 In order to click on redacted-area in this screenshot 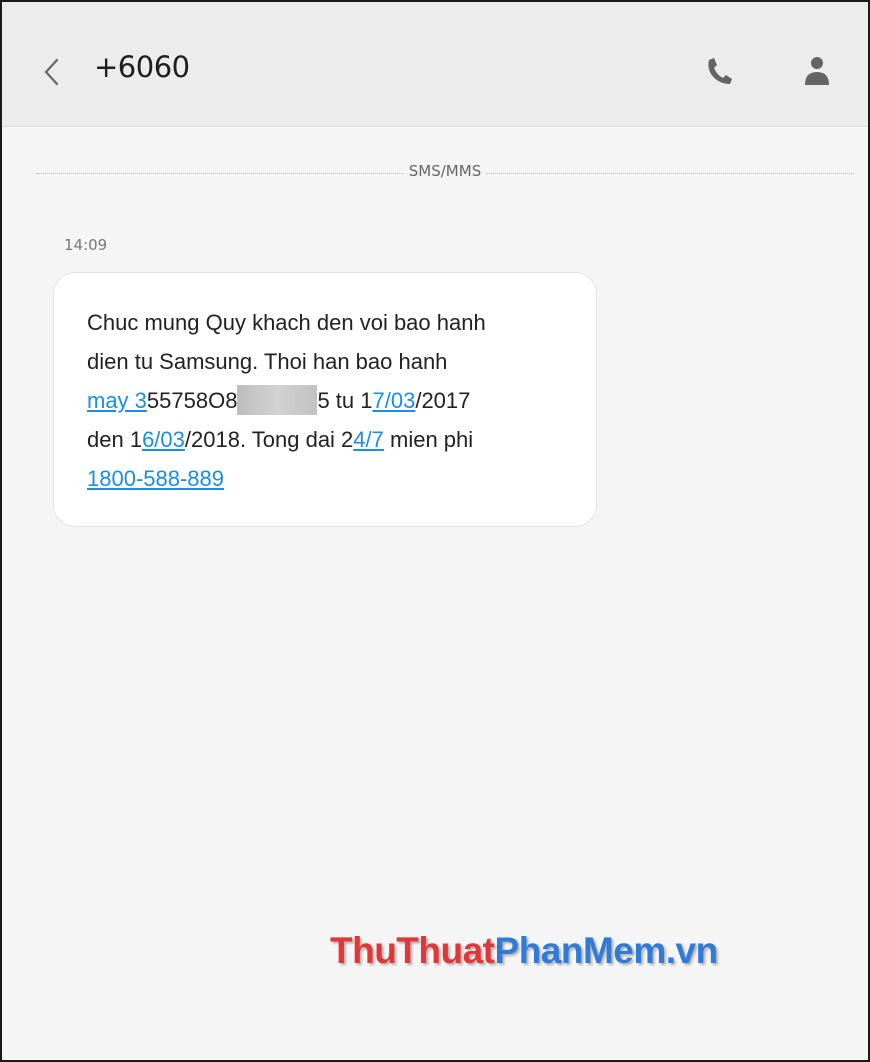, I will do `click(277, 400)`.